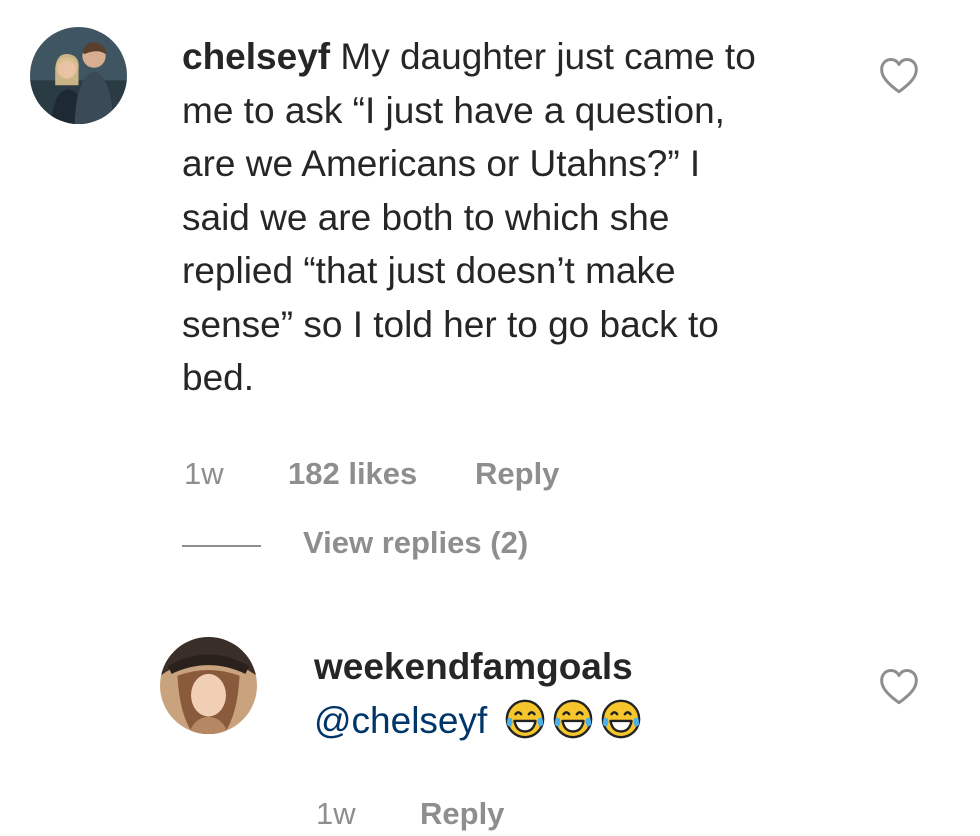 The height and width of the screenshot is (836, 980). I want to click on reply-line: @chelseyf, so click(594, 721).